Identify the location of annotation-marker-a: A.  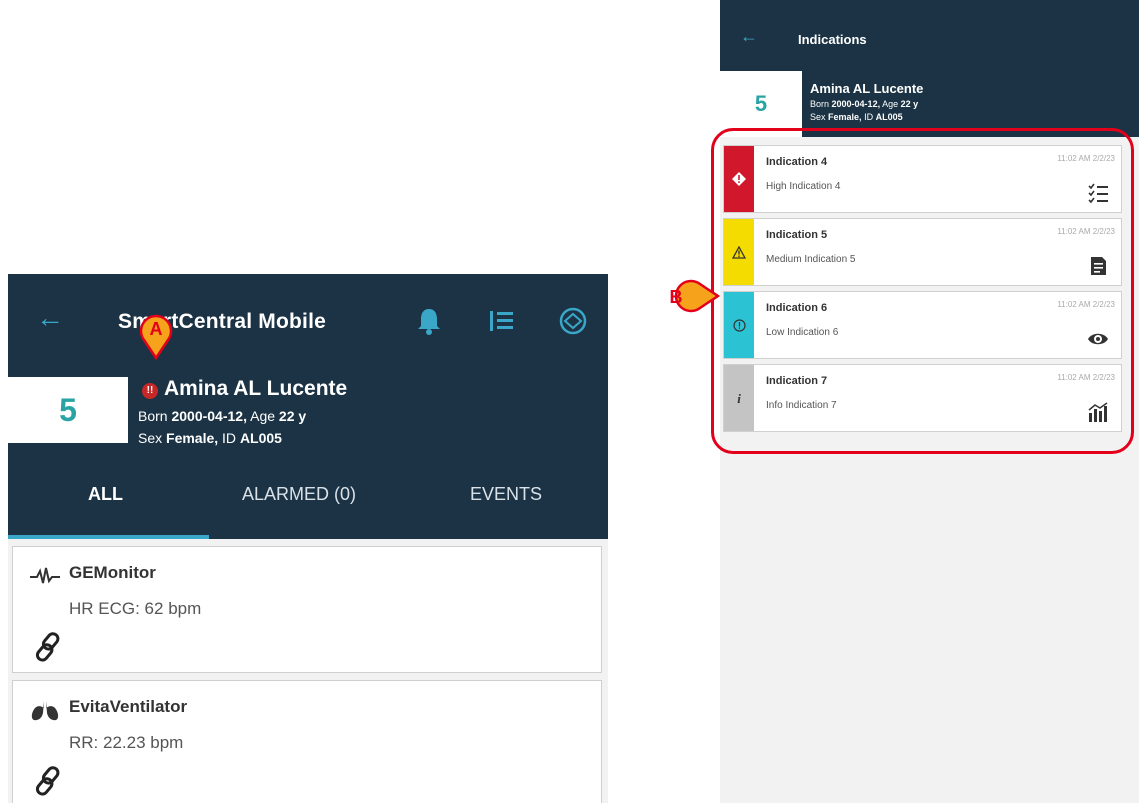
(156, 337).